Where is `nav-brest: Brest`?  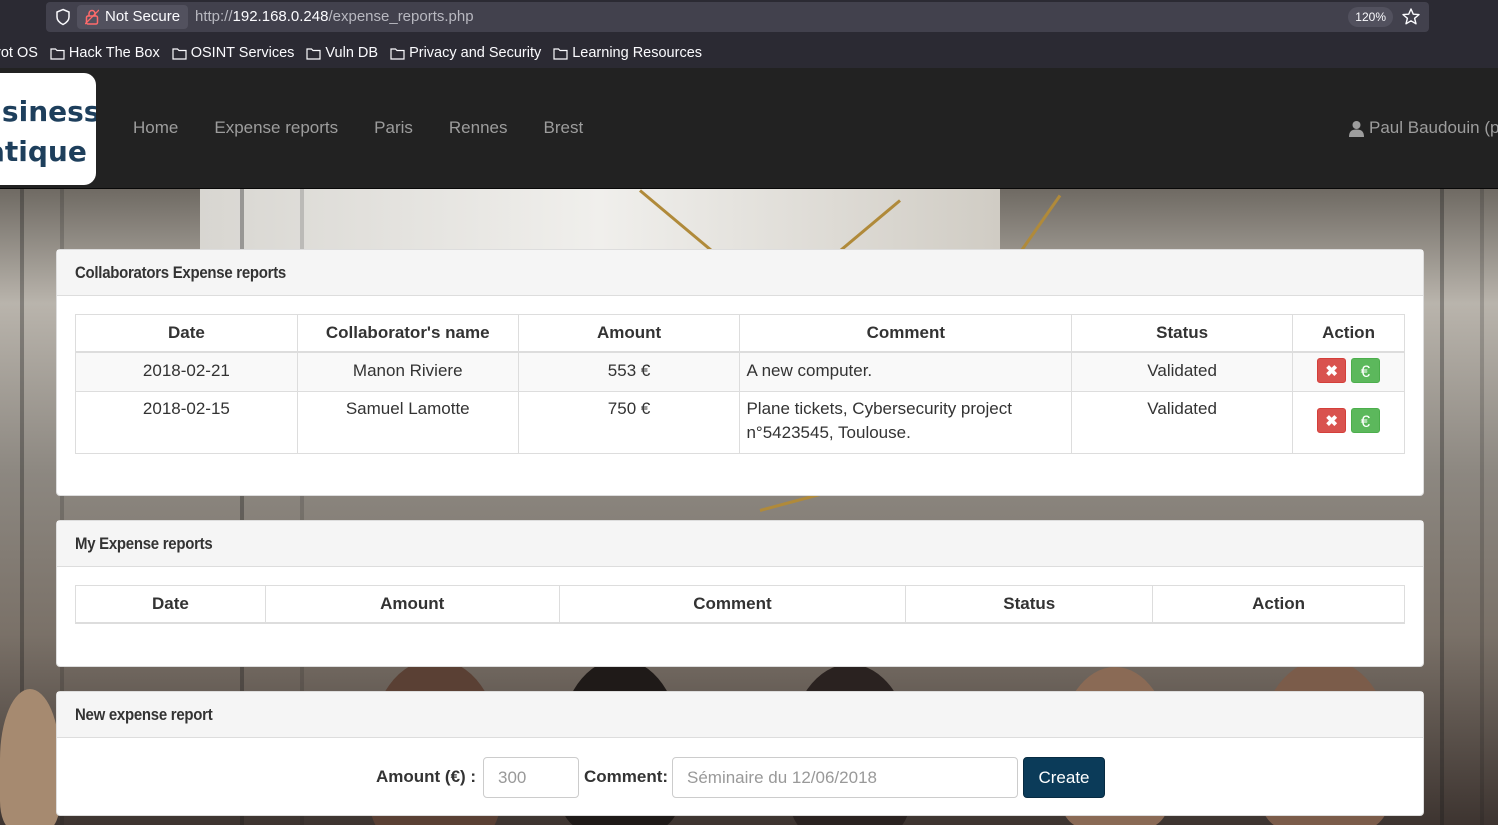
nav-brest: Brest is located at coordinates (564, 128).